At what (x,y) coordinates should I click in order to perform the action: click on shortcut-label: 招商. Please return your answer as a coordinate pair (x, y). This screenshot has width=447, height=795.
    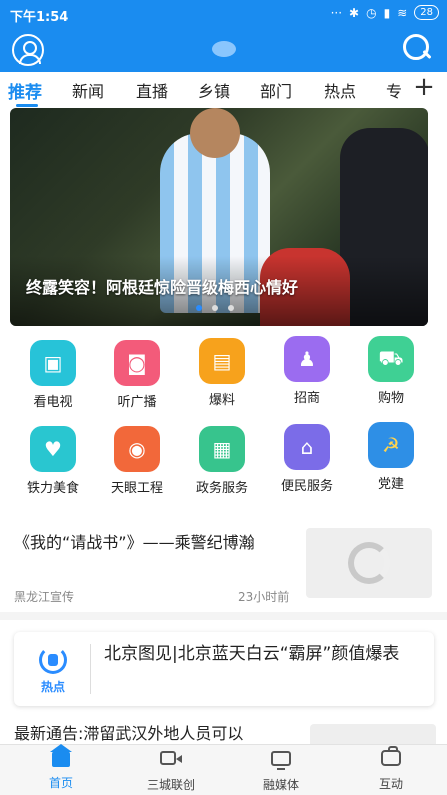
    Looking at the image, I should click on (306, 398).